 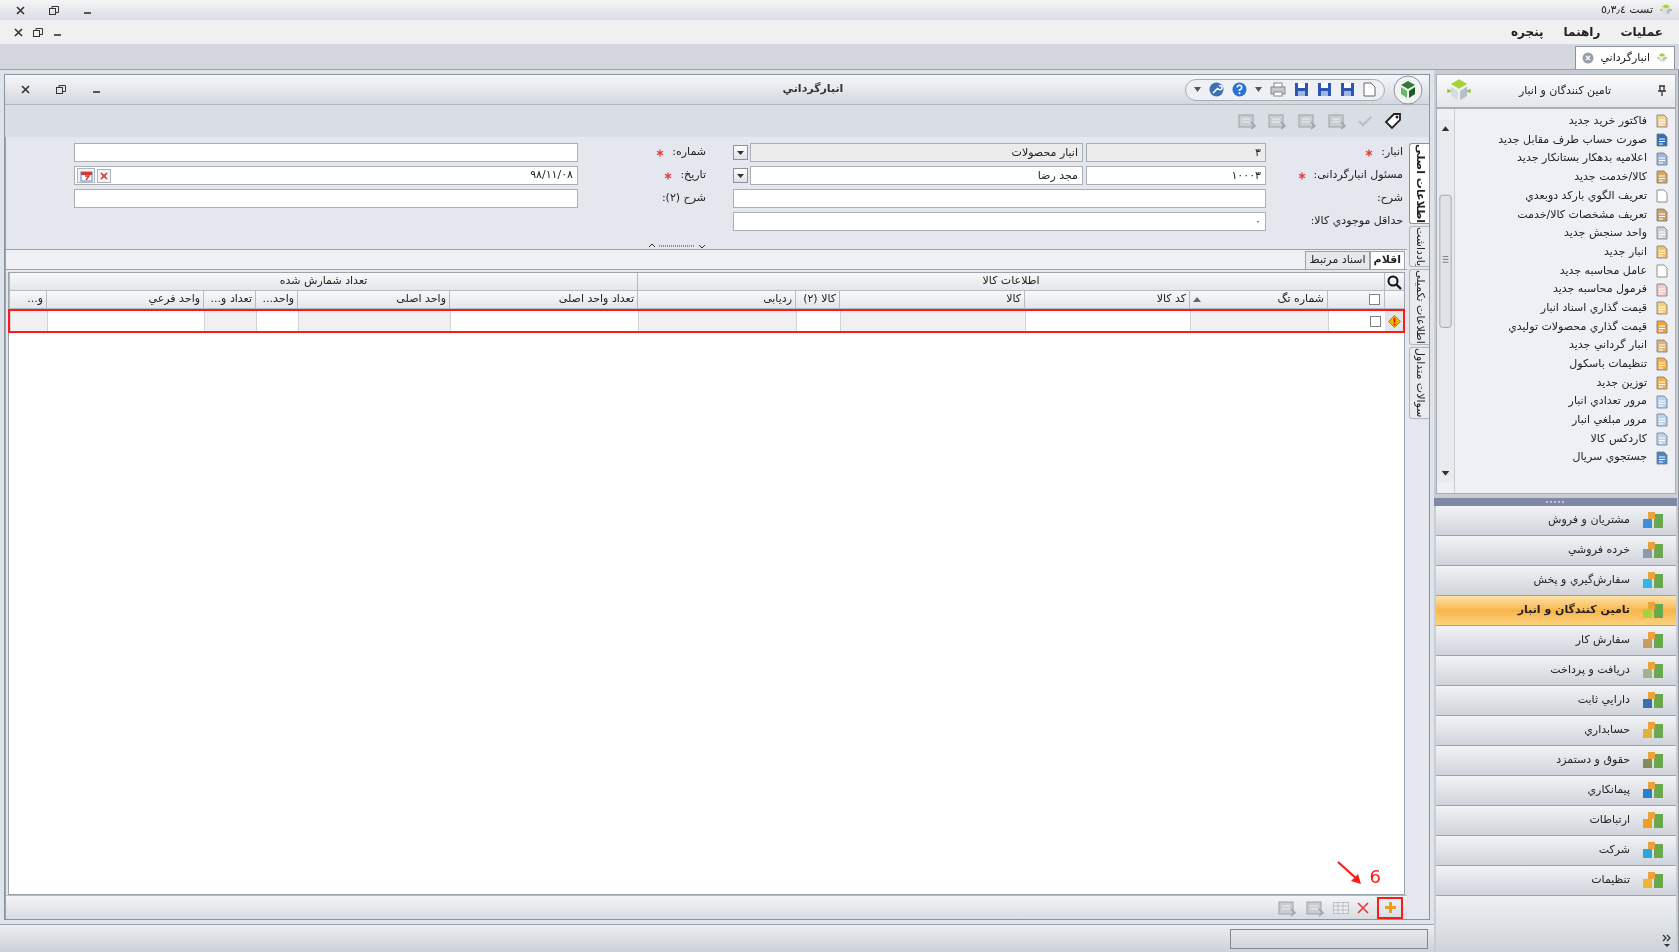 I want to click on module-button: ارتباطات, so click(x=1556, y=821).